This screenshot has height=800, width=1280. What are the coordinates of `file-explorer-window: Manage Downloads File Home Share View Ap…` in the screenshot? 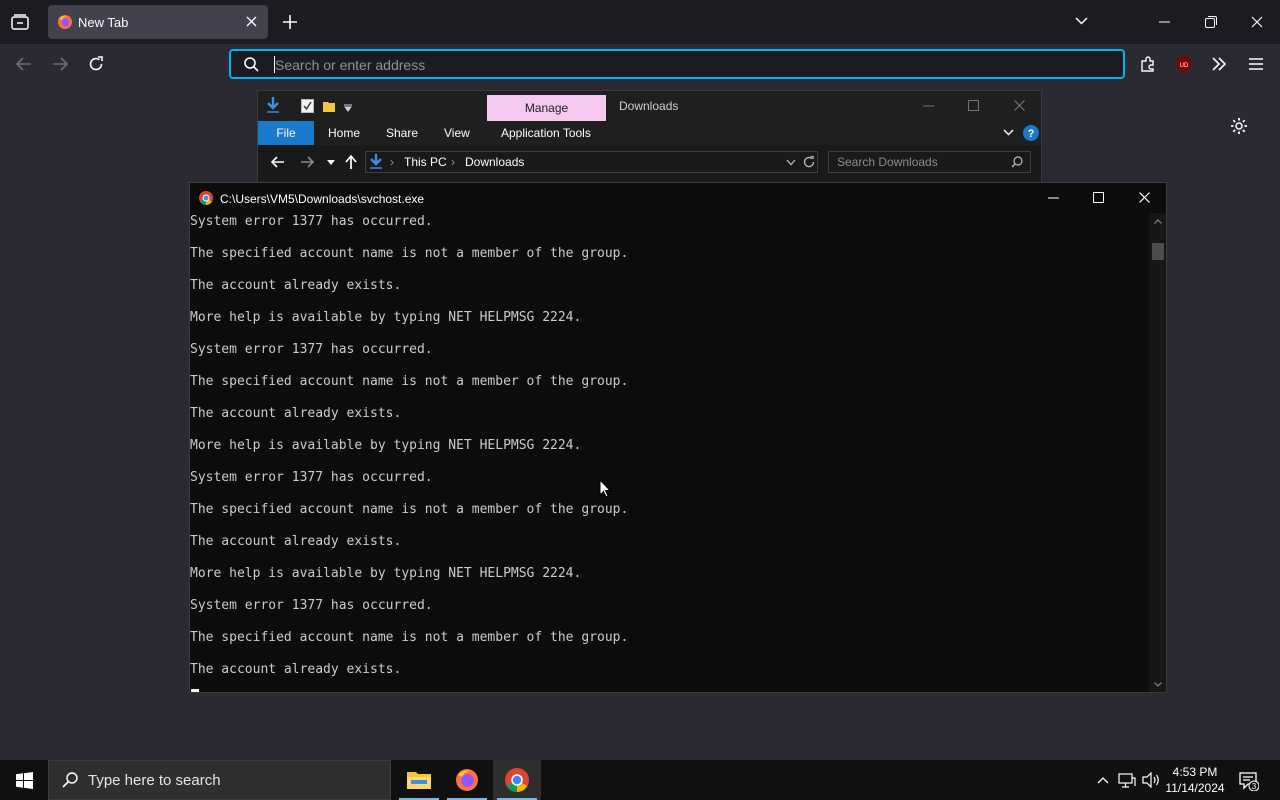 It's located at (649, 140).